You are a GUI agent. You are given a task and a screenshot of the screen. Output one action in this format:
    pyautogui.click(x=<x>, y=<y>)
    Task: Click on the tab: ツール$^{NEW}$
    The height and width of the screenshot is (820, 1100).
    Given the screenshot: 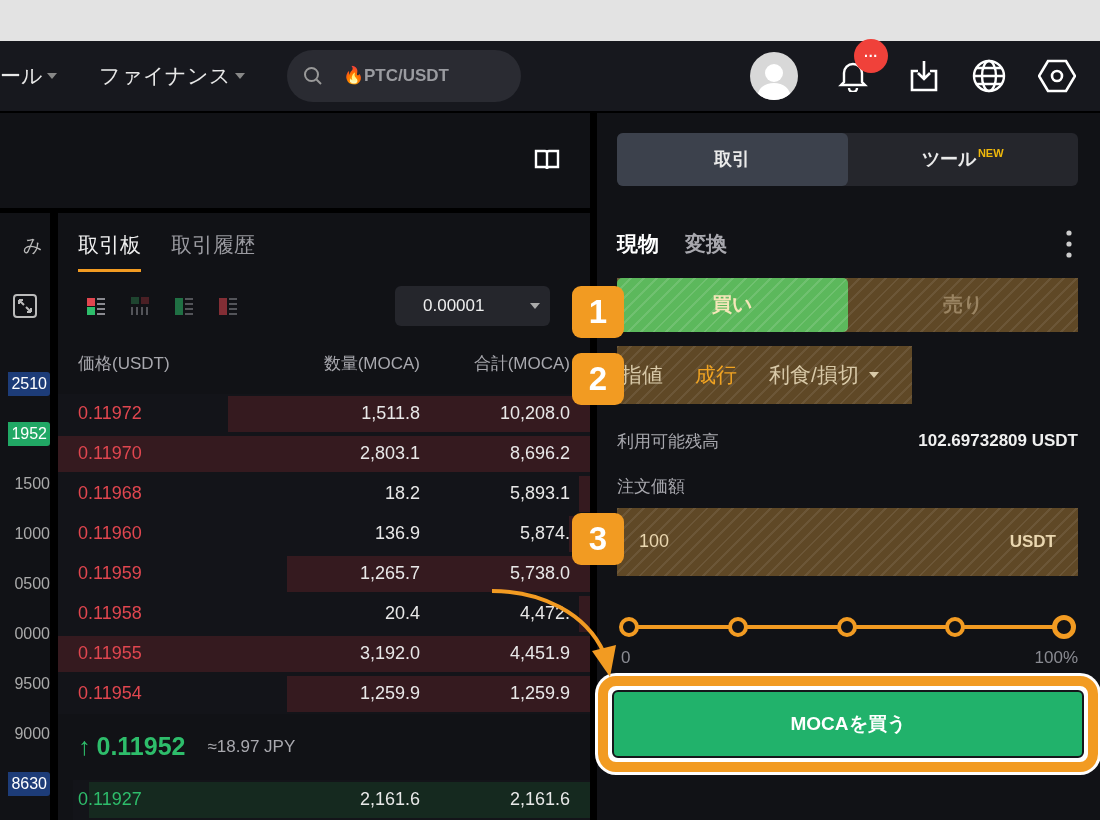 What is the action you would take?
    pyautogui.click(x=962, y=159)
    